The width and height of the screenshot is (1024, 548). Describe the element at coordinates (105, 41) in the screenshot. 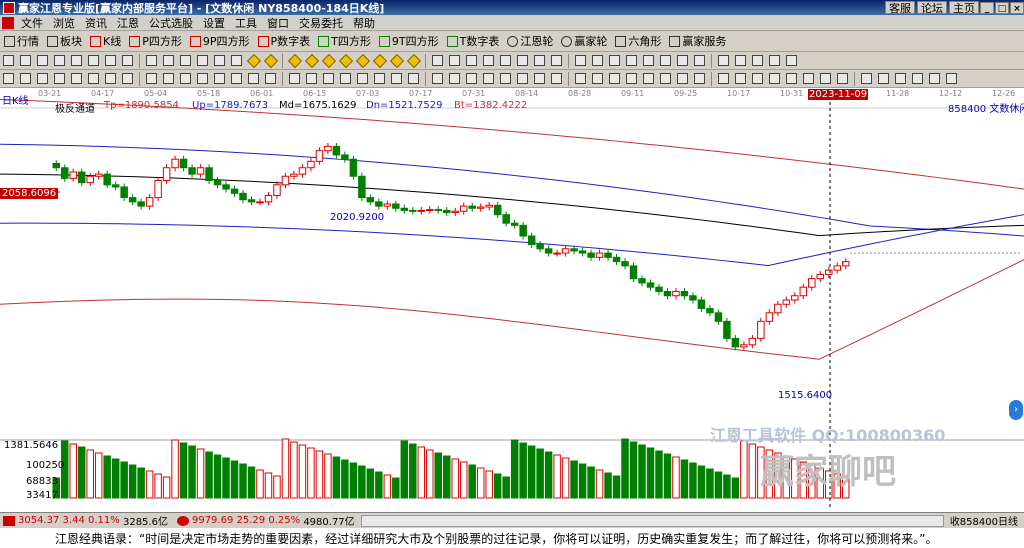

I see `tb-kline-button: K线` at that location.